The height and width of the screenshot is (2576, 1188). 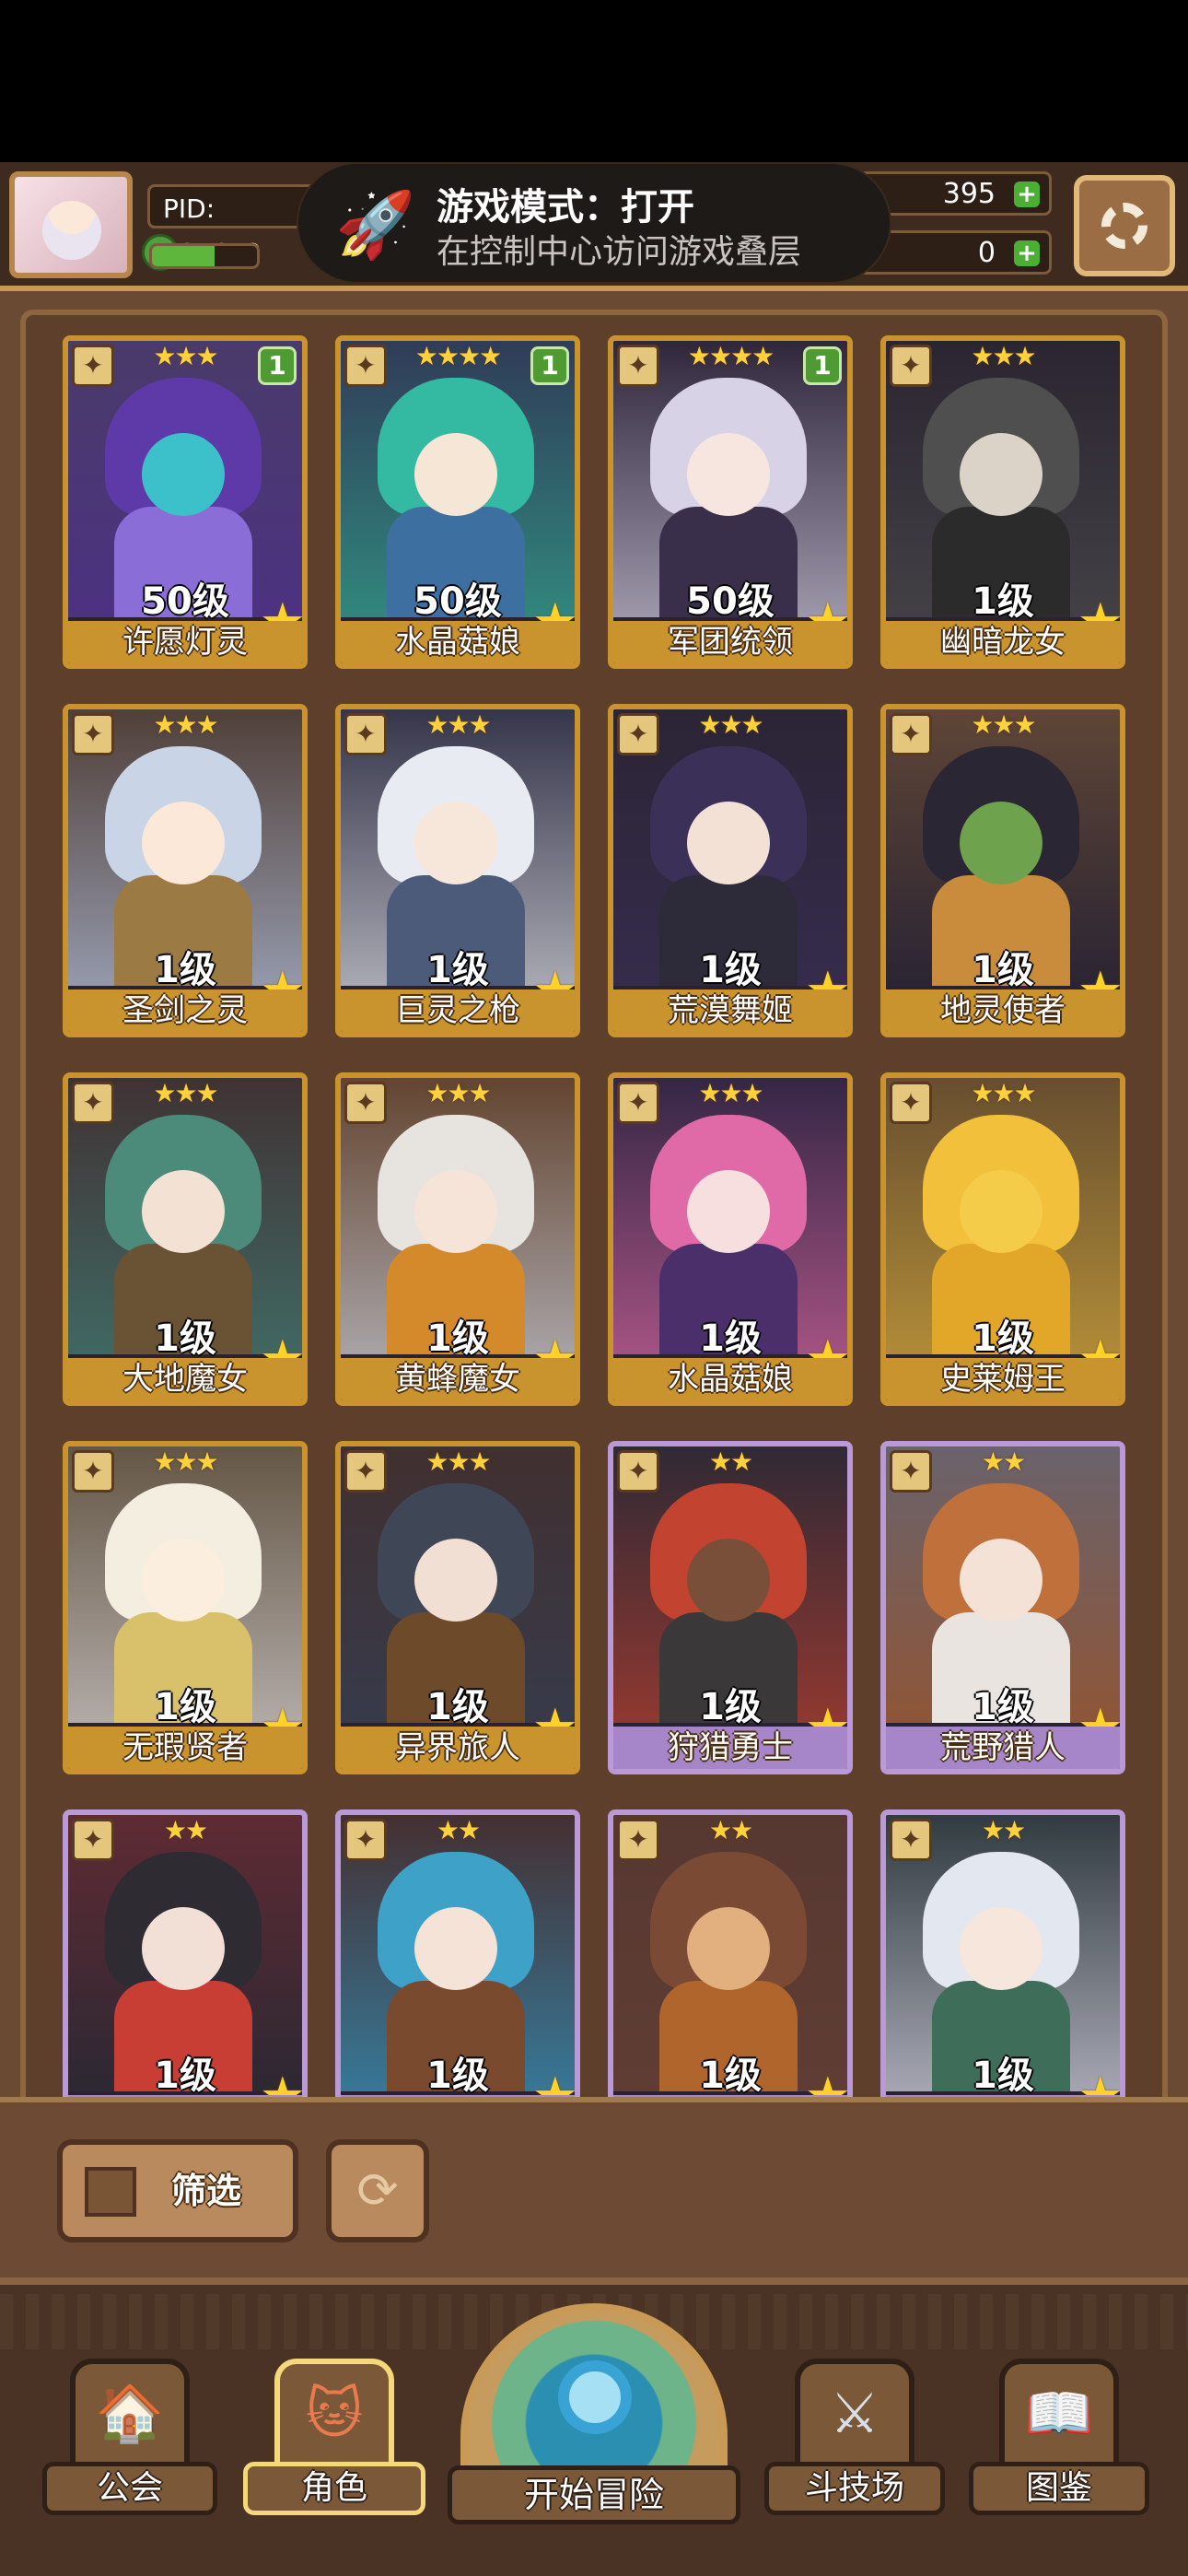 I want to click on add-secondary-button: +, so click(x=1027, y=253).